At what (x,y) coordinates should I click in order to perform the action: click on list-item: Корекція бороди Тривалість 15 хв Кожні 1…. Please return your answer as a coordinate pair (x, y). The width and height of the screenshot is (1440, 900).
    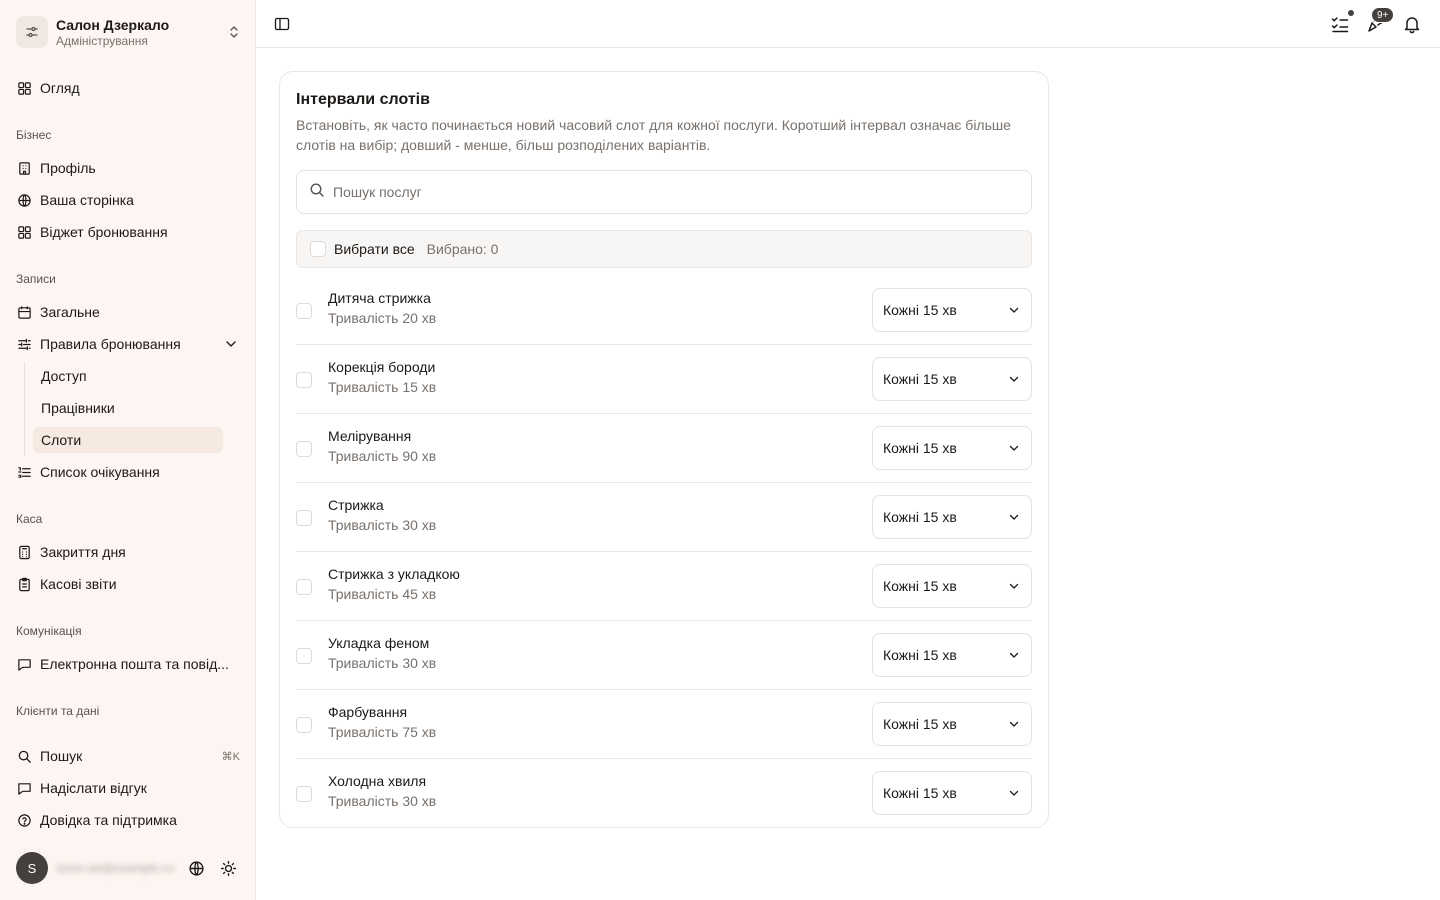
    Looking at the image, I should click on (664, 379).